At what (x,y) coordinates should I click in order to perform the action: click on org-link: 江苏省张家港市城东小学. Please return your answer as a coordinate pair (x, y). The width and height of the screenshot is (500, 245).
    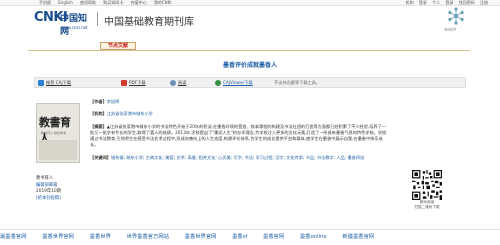
    Looking at the image, I should click on (130, 113).